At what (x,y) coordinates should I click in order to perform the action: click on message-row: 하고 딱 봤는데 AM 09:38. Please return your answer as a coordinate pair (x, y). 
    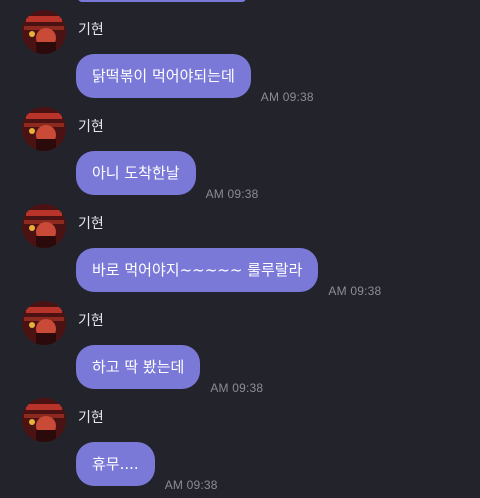
    Looking at the image, I should click on (169, 370).